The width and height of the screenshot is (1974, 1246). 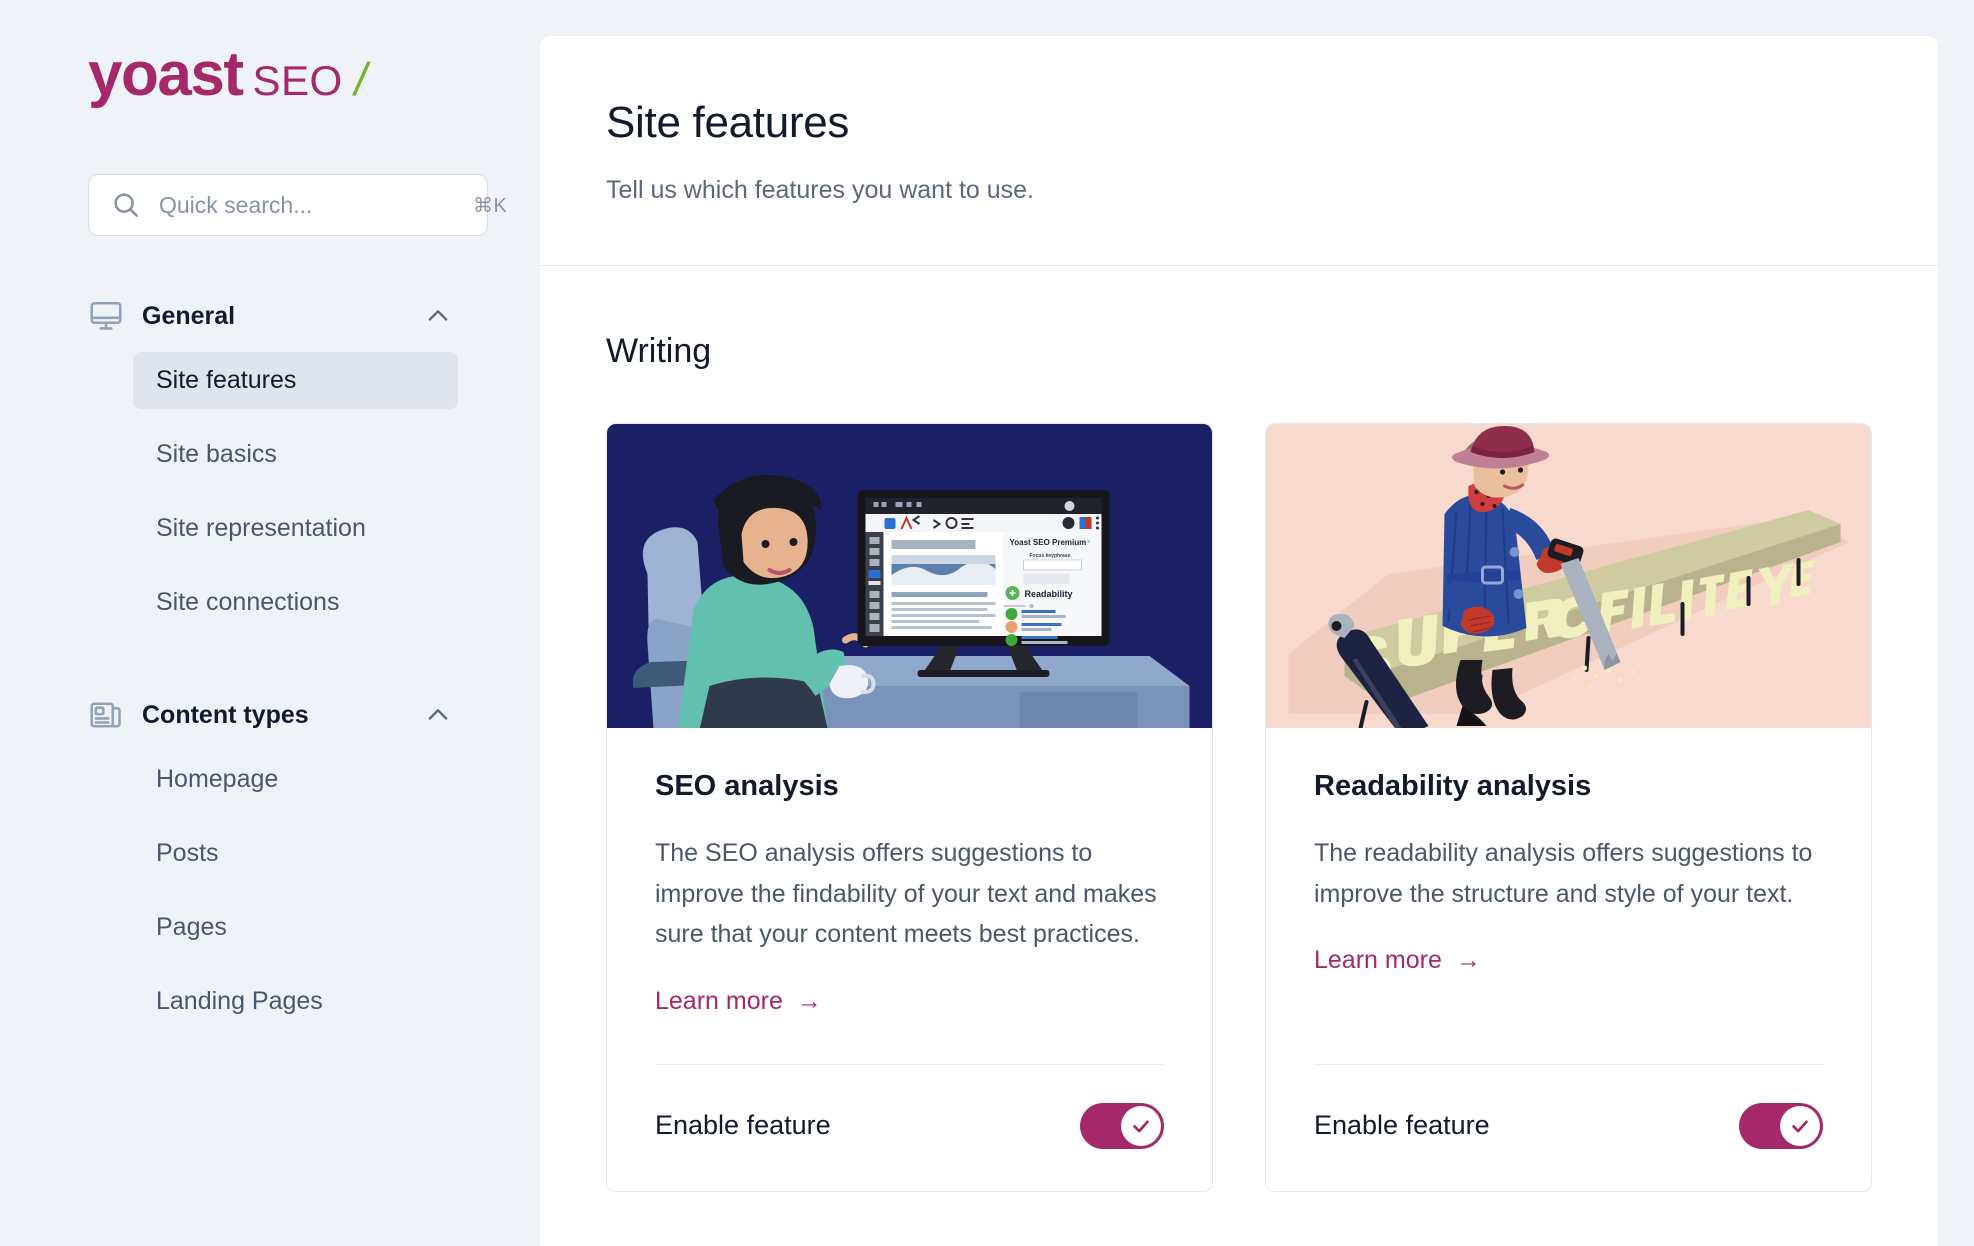 What do you see at coordinates (490, 205) in the screenshot?
I see `search-shortcut-badge: ⌘K` at bounding box center [490, 205].